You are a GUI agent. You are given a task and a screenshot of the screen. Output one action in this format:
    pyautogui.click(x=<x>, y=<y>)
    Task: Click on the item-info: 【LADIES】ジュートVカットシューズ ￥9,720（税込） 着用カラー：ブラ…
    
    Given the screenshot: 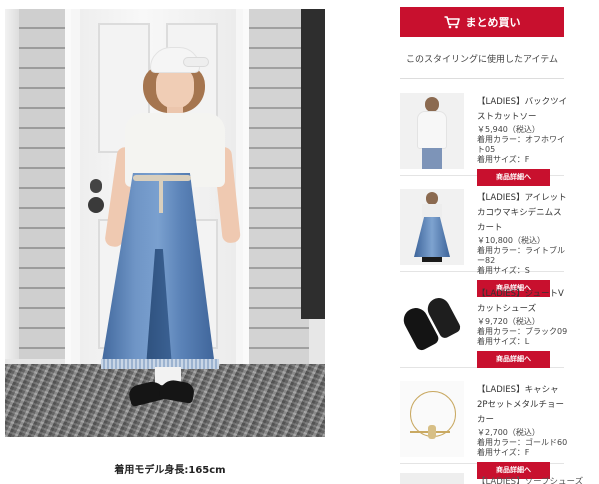 What is the action you would take?
    pyautogui.click(x=523, y=327)
    